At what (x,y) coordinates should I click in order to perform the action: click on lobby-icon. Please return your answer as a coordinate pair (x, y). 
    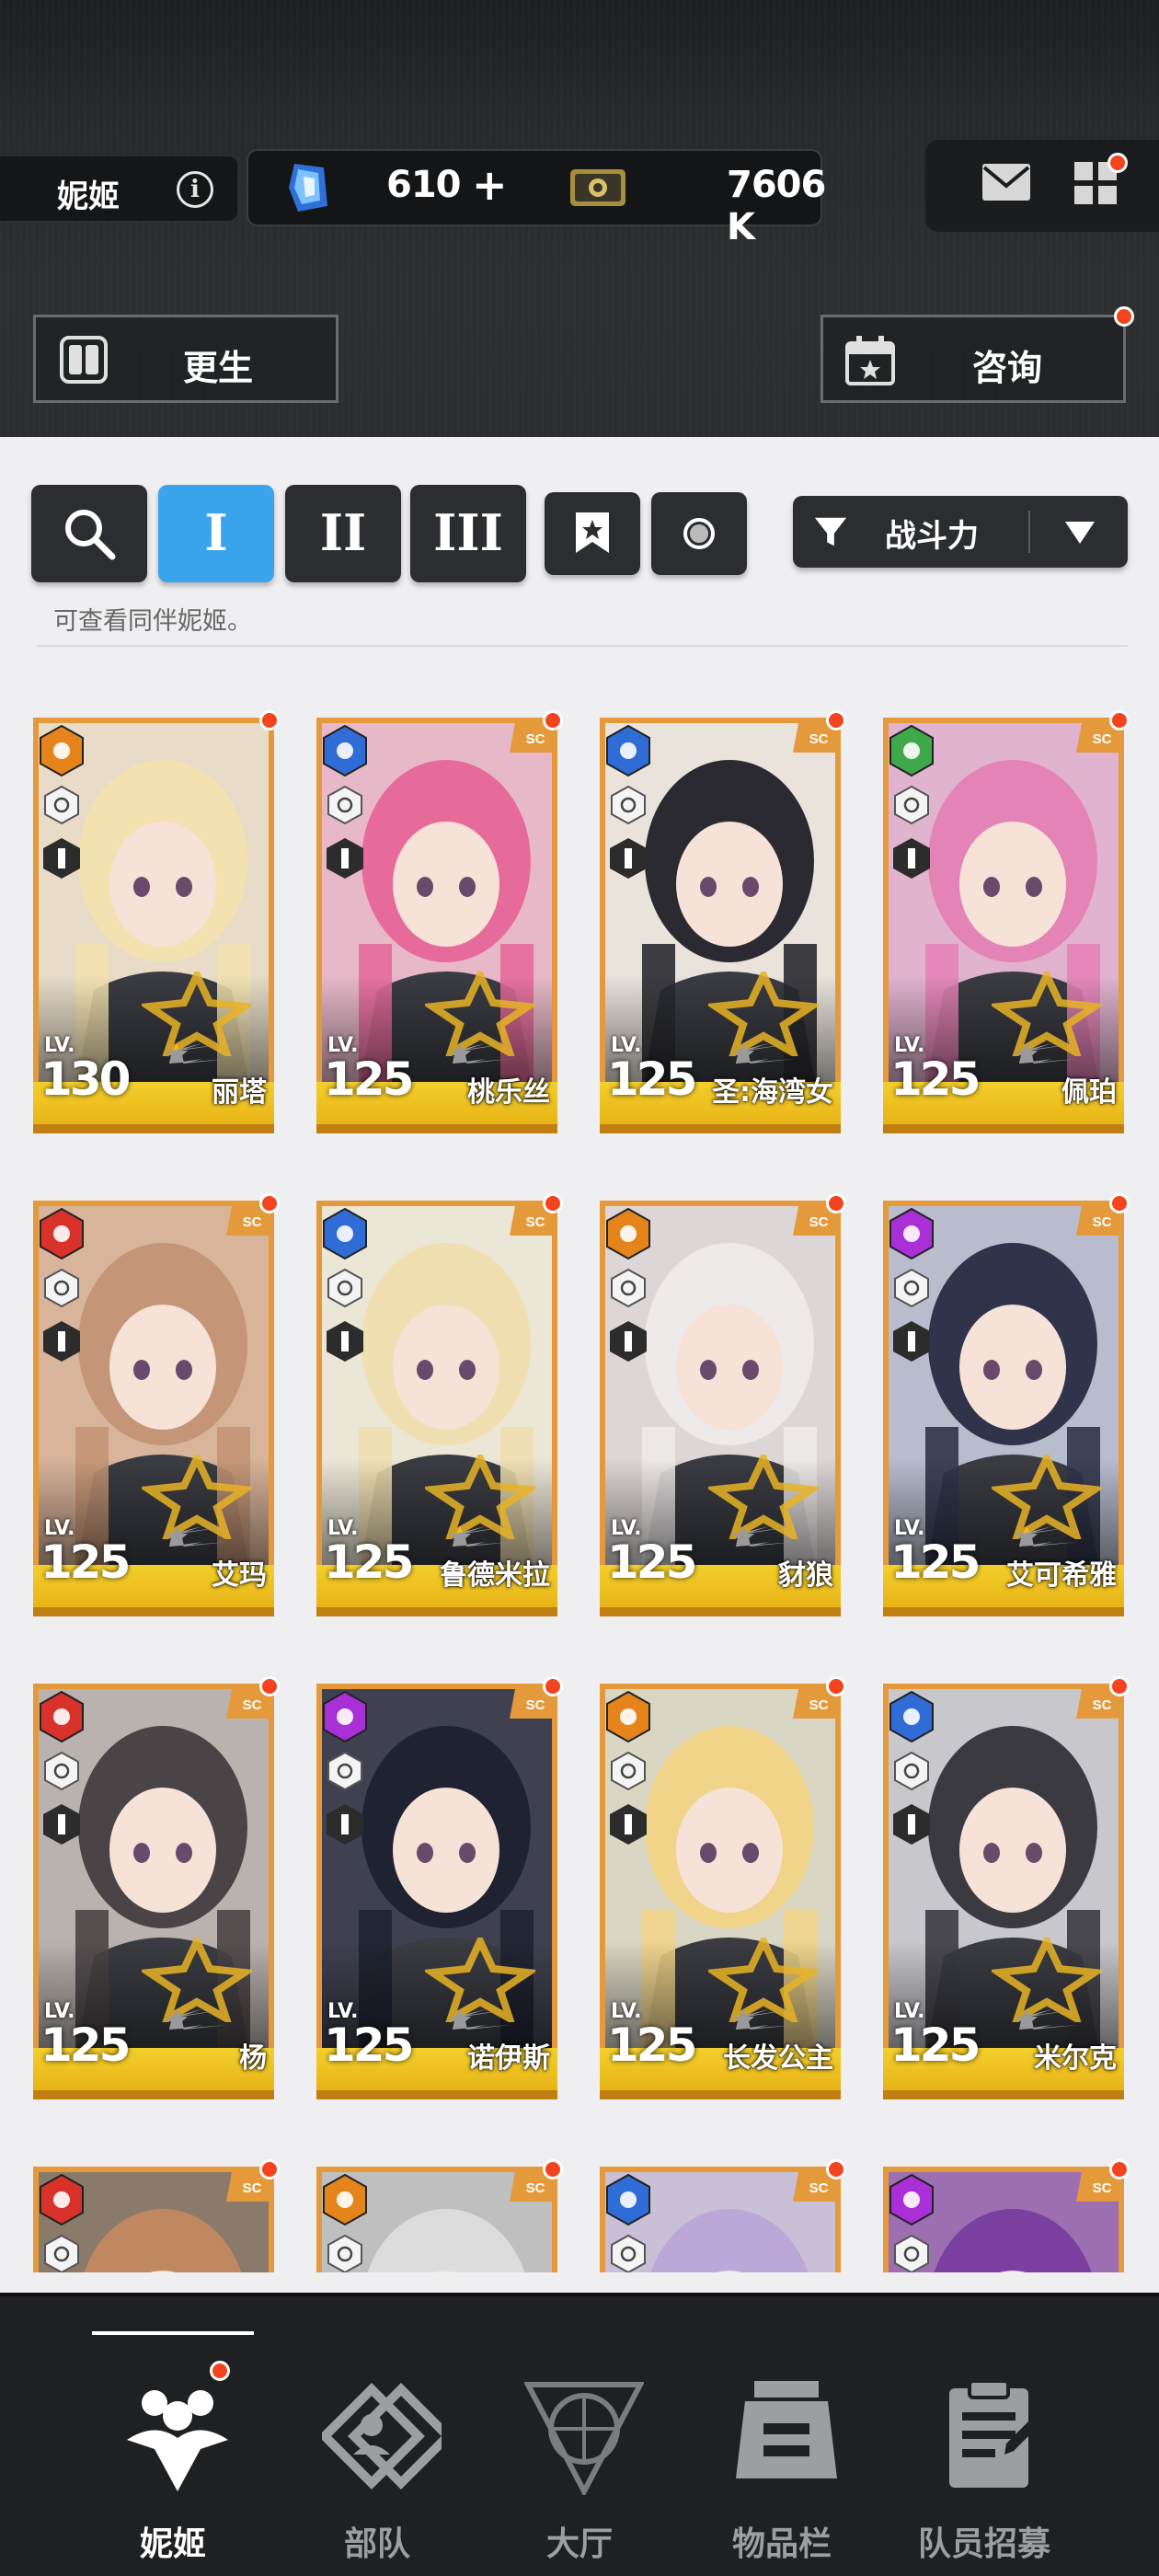
    Looking at the image, I should click on (584, 2438).